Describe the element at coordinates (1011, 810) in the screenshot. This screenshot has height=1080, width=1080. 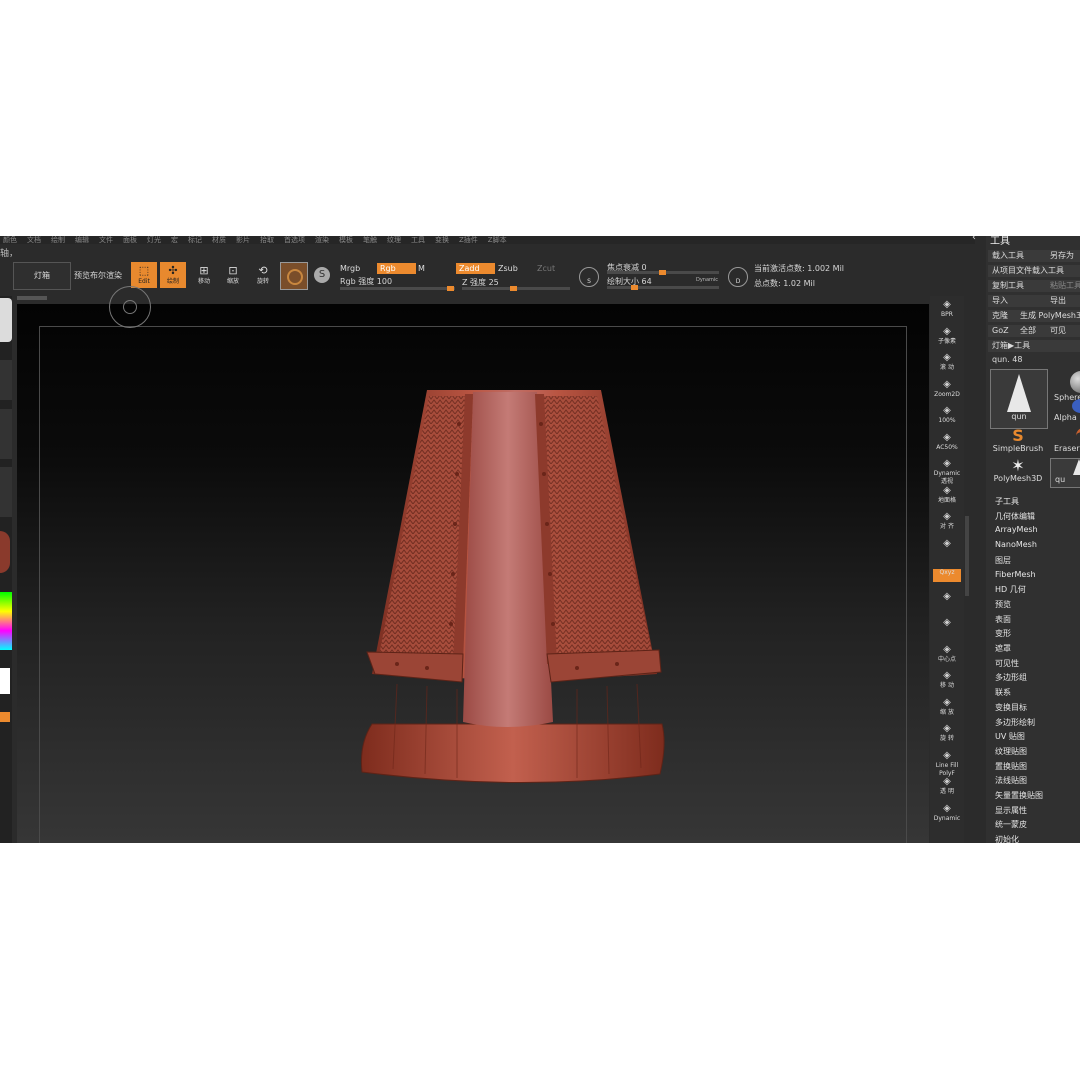
I see `subpalette-item: 显示属性` at that location.